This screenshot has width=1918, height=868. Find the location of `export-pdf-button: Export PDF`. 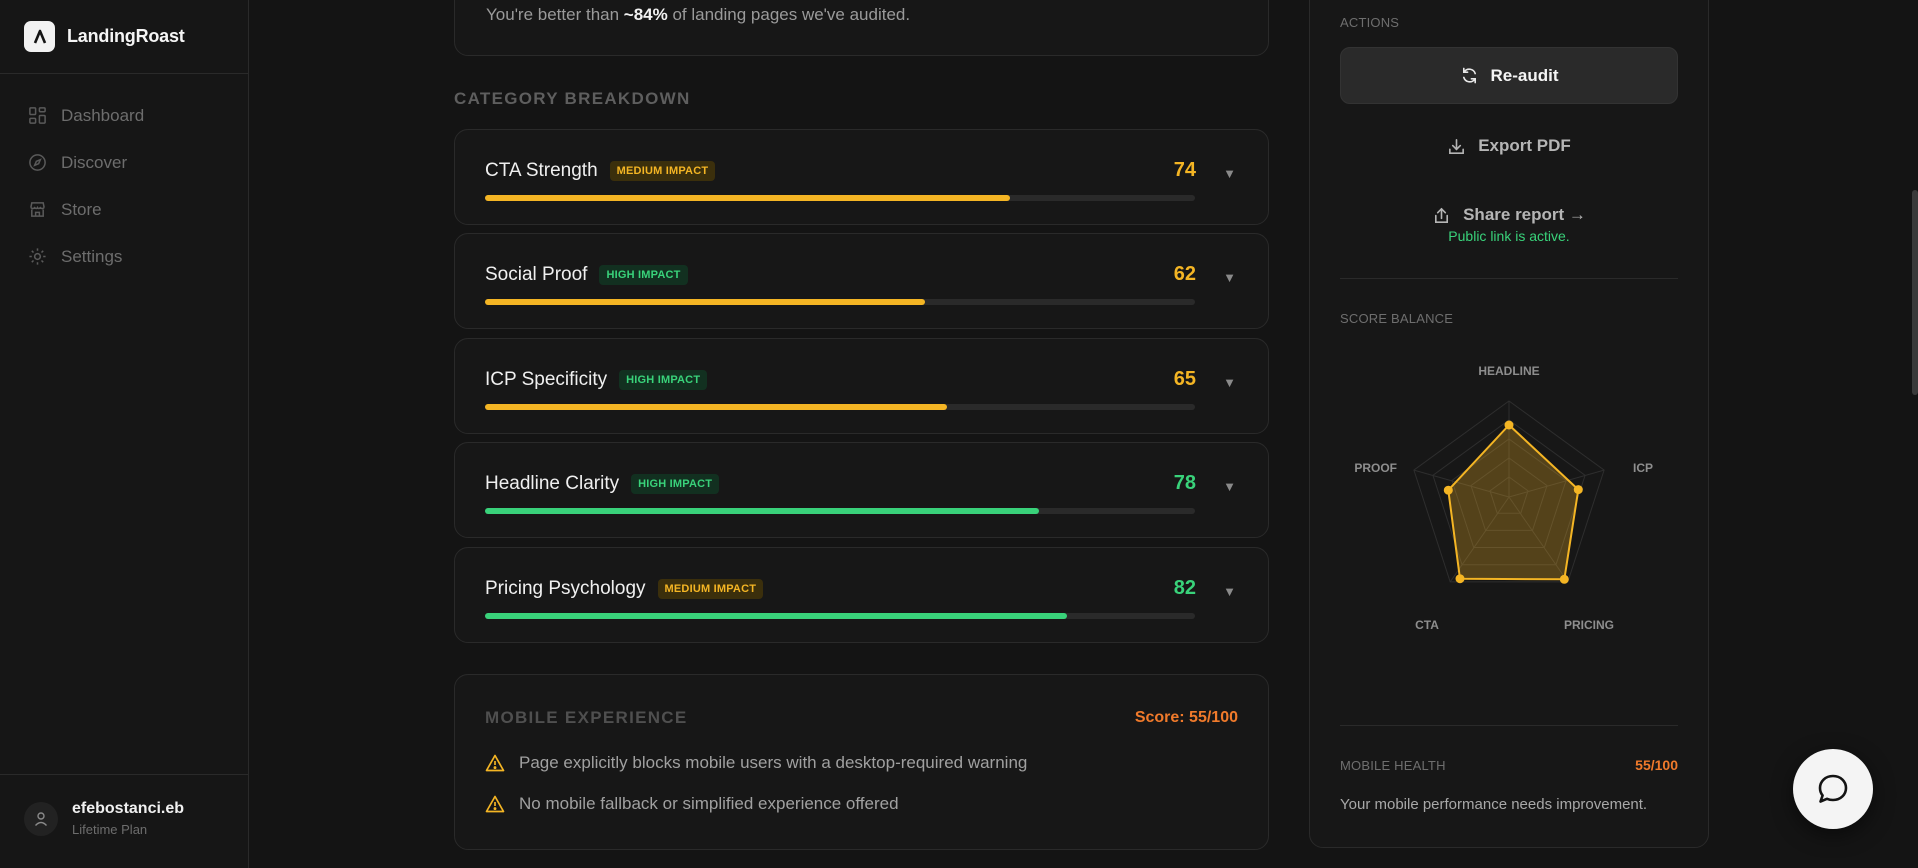

export-pdf-button: Export PDF is located at coordinates (1509, 146).